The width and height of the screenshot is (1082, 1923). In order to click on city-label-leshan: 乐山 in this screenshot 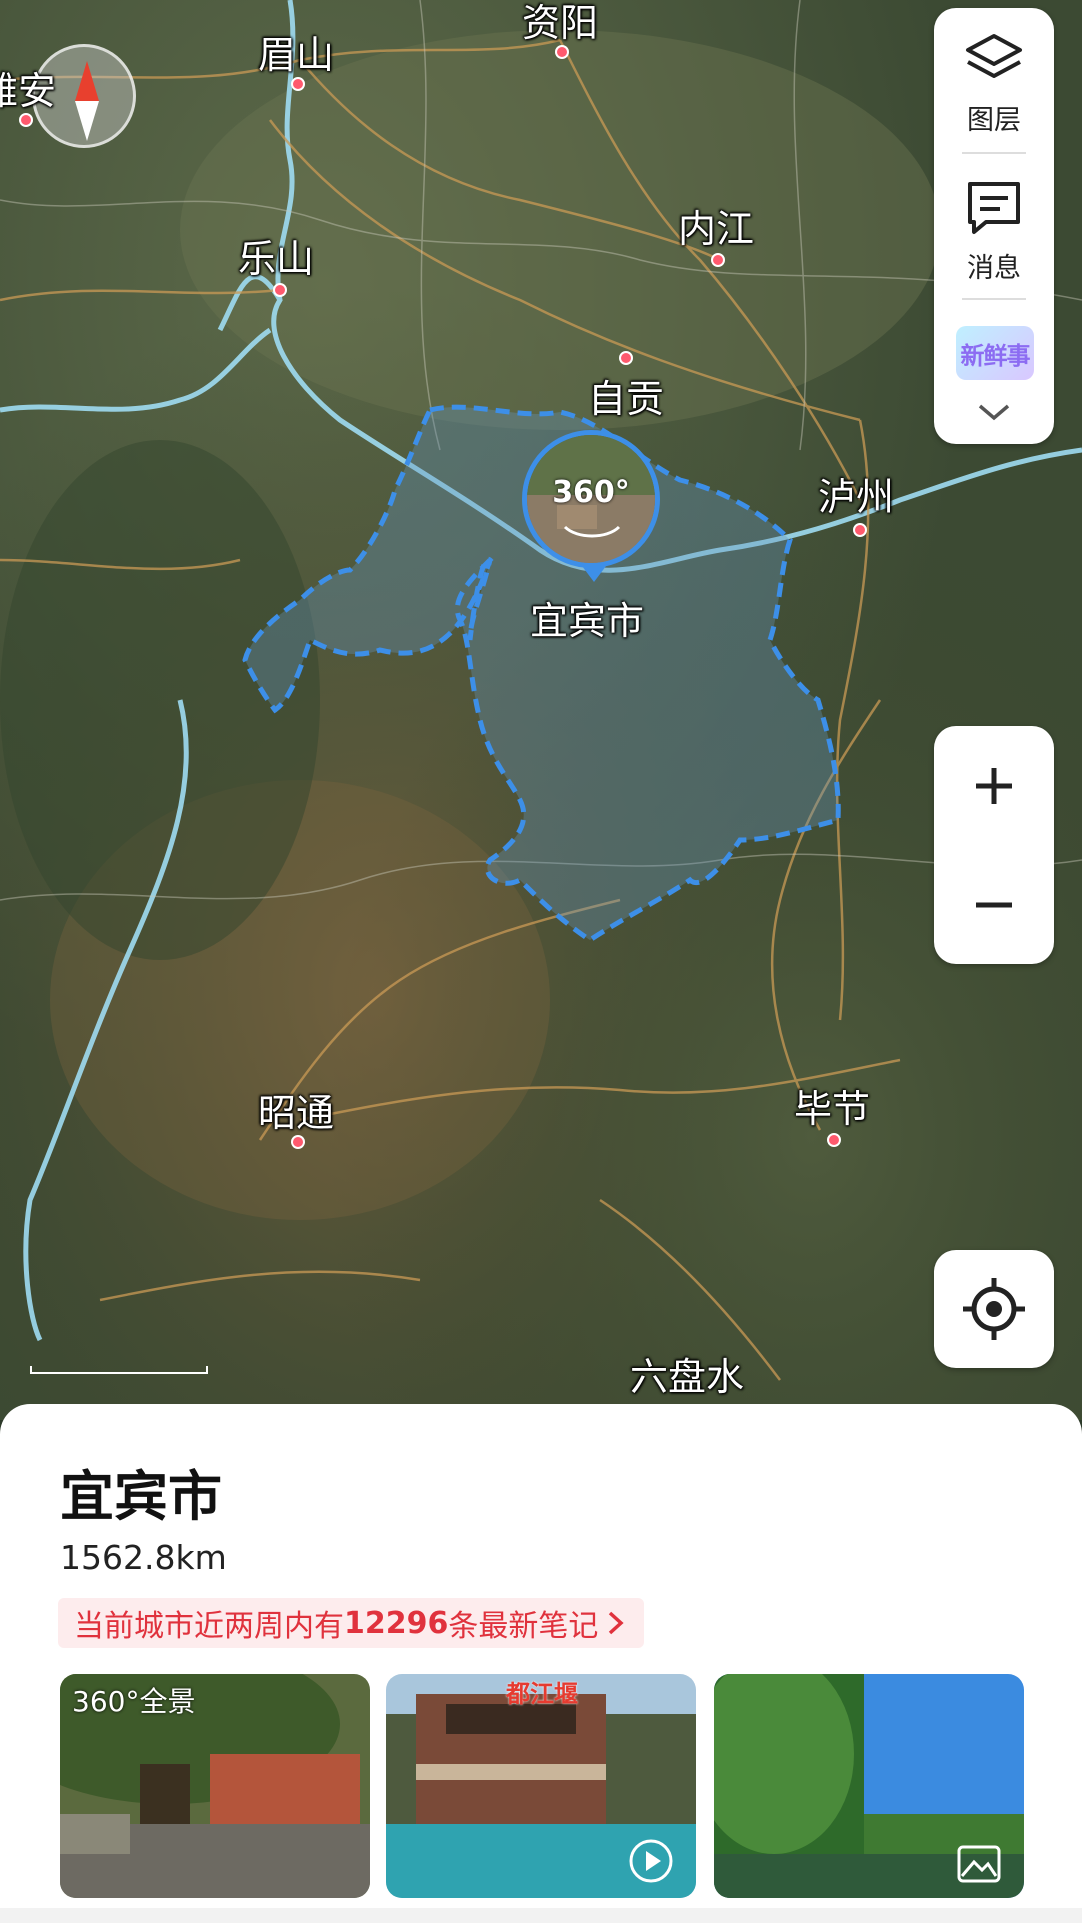, I will do `click(276, 259)`.